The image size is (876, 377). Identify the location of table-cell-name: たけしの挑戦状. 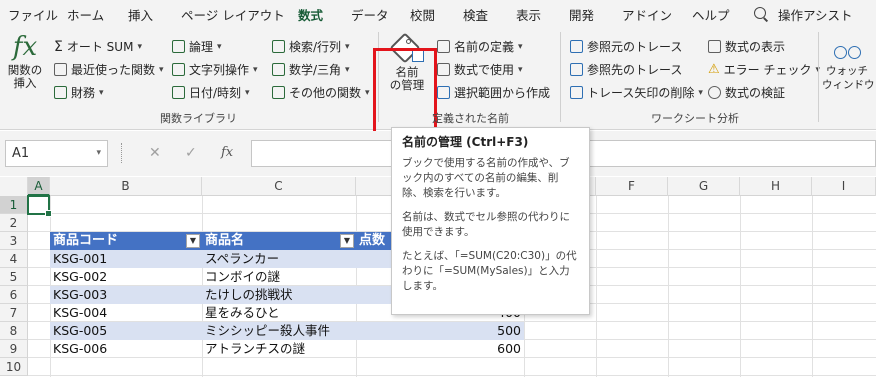
(279, 295).